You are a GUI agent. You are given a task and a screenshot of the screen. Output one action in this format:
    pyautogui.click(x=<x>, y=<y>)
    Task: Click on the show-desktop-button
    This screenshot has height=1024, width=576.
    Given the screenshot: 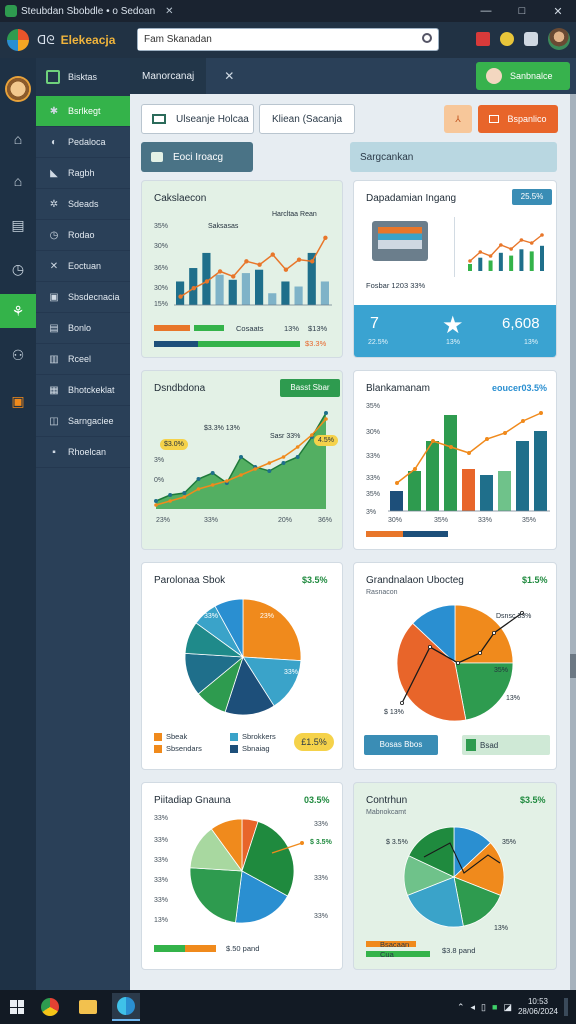 What is the action you would take?
    pyautogui.click(x=566, y=1007)
    